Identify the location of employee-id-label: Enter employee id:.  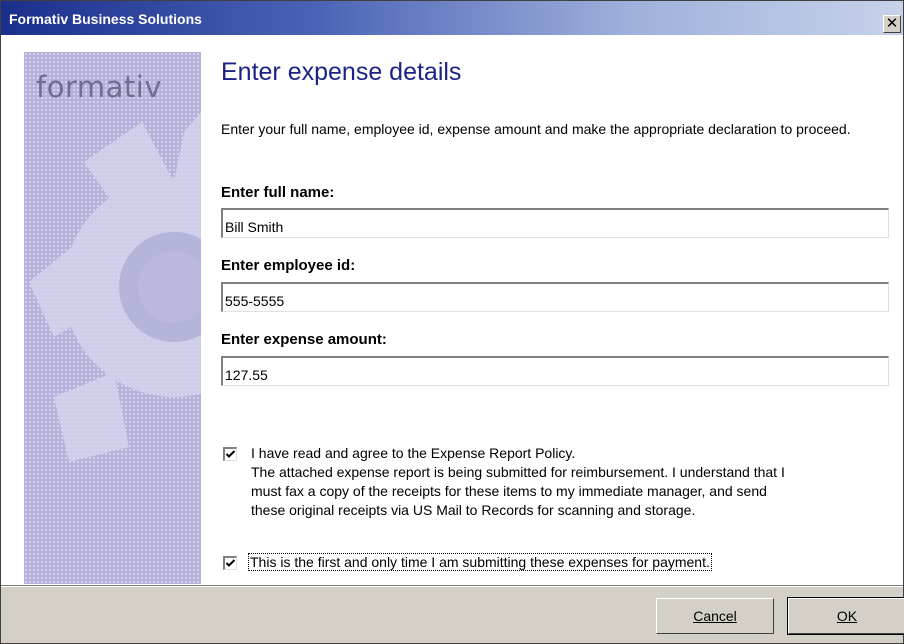
(288, 265).